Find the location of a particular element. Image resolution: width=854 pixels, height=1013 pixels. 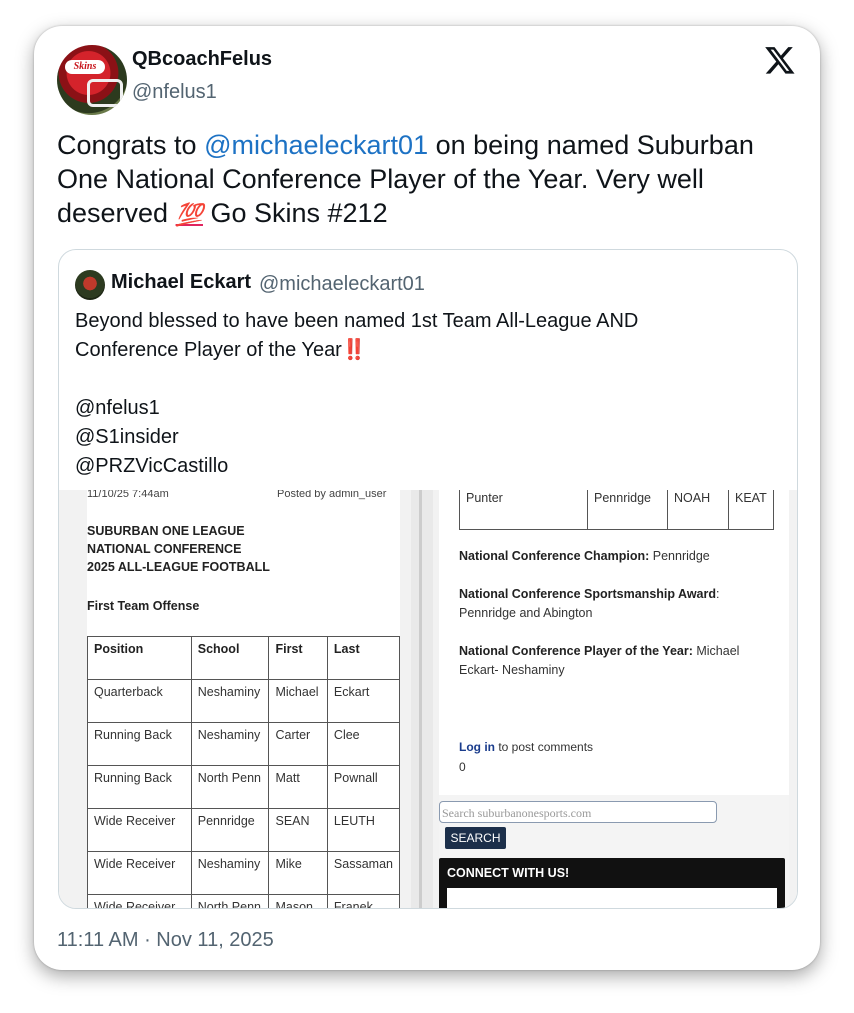

column-header: School is located at coordinates (230, 658).